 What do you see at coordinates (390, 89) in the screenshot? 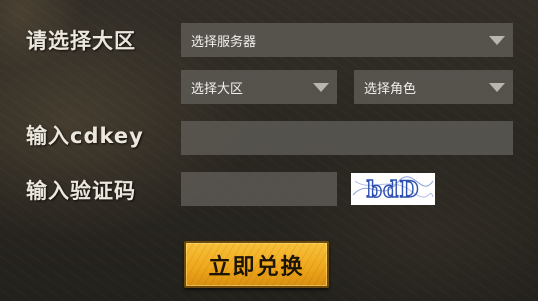
I see `role-select-value: 选择角色` at bounding box center [390, 89].